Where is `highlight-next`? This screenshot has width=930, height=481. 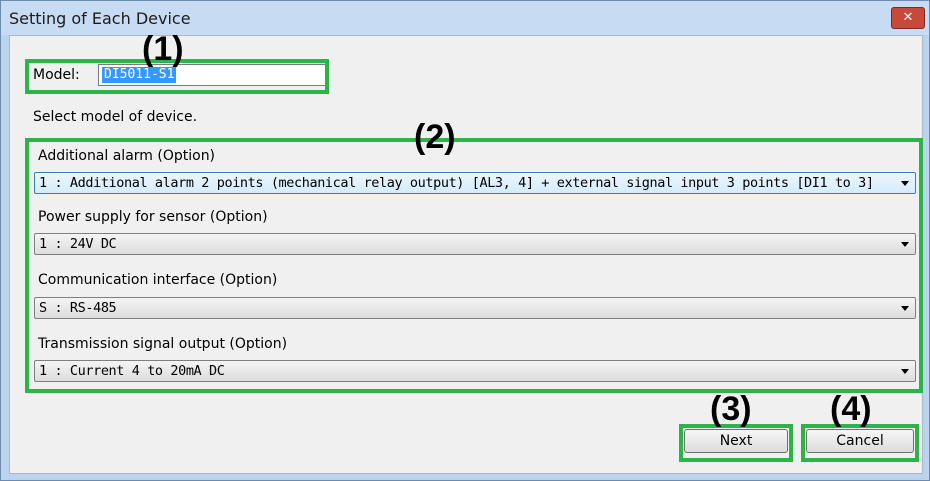 highlight-next is located at coordinates (736, 443).